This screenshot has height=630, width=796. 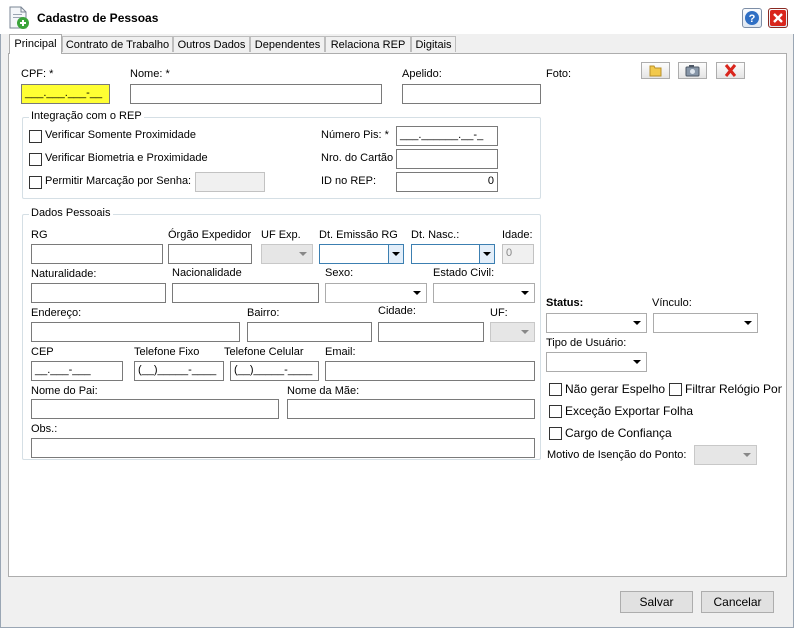 What do you see at coordinates (517, 235) in the screenshot?
I see `idade-label: Idade:` at bounding box center [517, 235].